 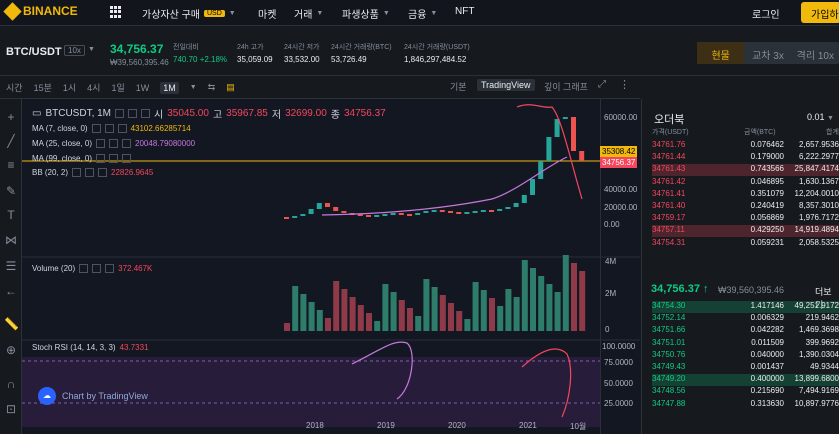 What do you see at coordinates (11, 384) in the screenshot?
I see `magnet-icon: ∩` at bounding box center [11, 384].